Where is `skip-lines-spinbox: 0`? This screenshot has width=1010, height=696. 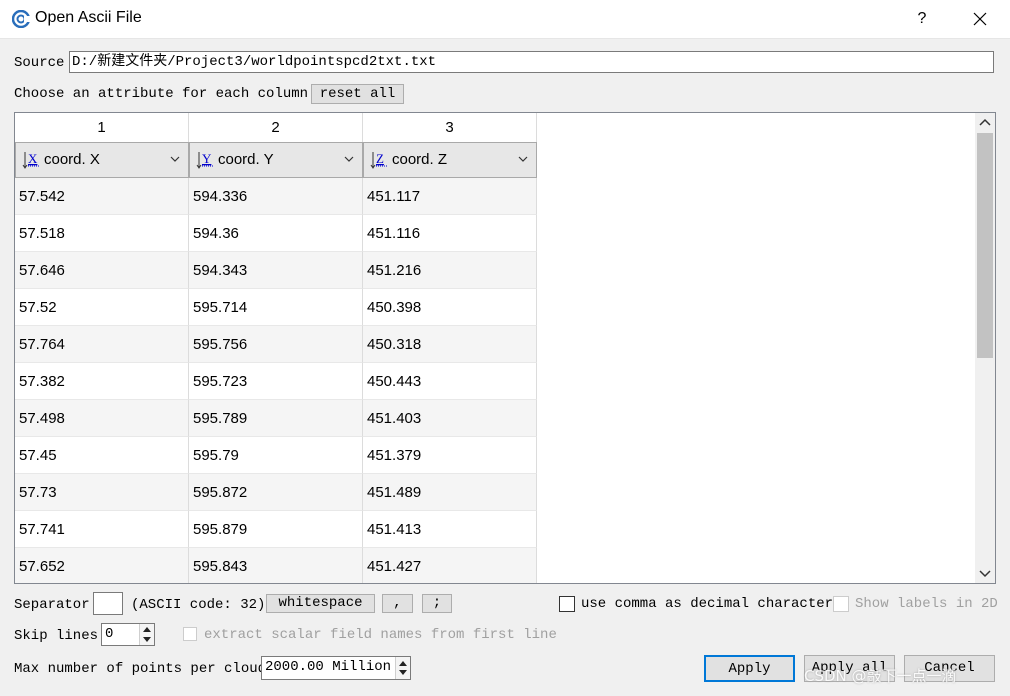 skip-lines-spinbox: 0 is located at coordinates (128, 634).